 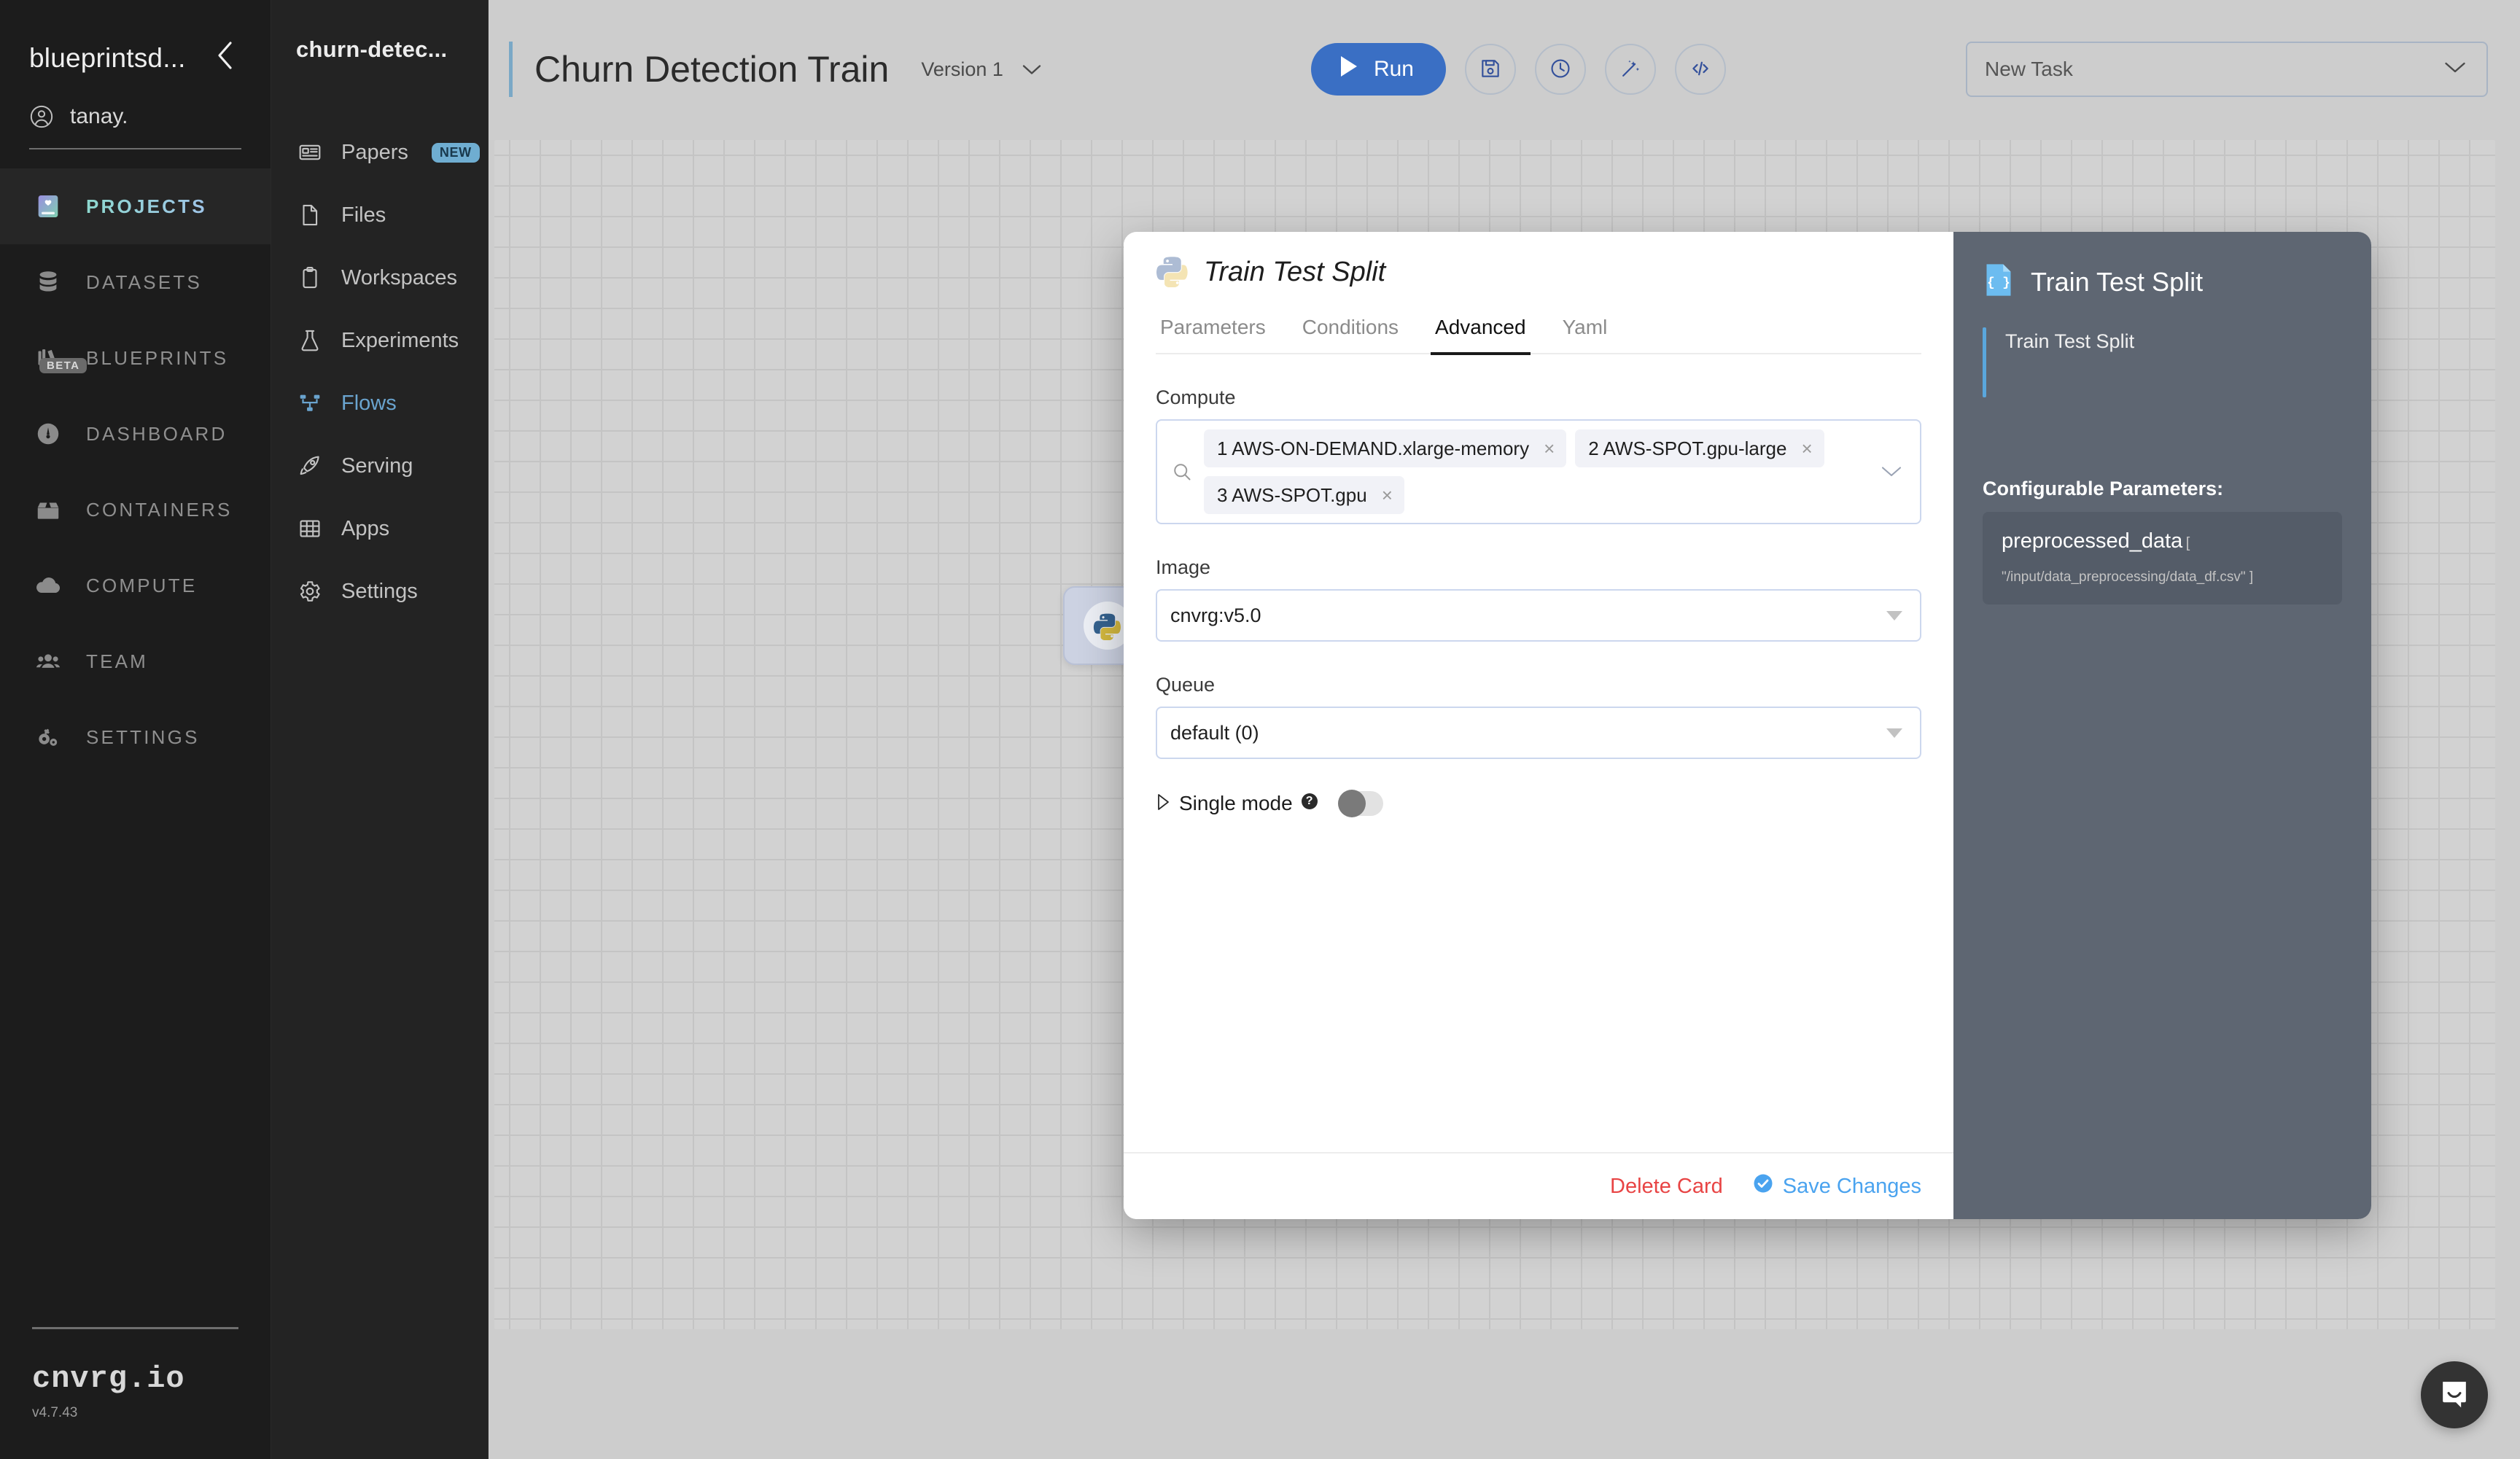 What do you see at coordinates (1214, 732) in the screenshot?
I see `queue-value: default (0)` at bounding box center [1214, 732].